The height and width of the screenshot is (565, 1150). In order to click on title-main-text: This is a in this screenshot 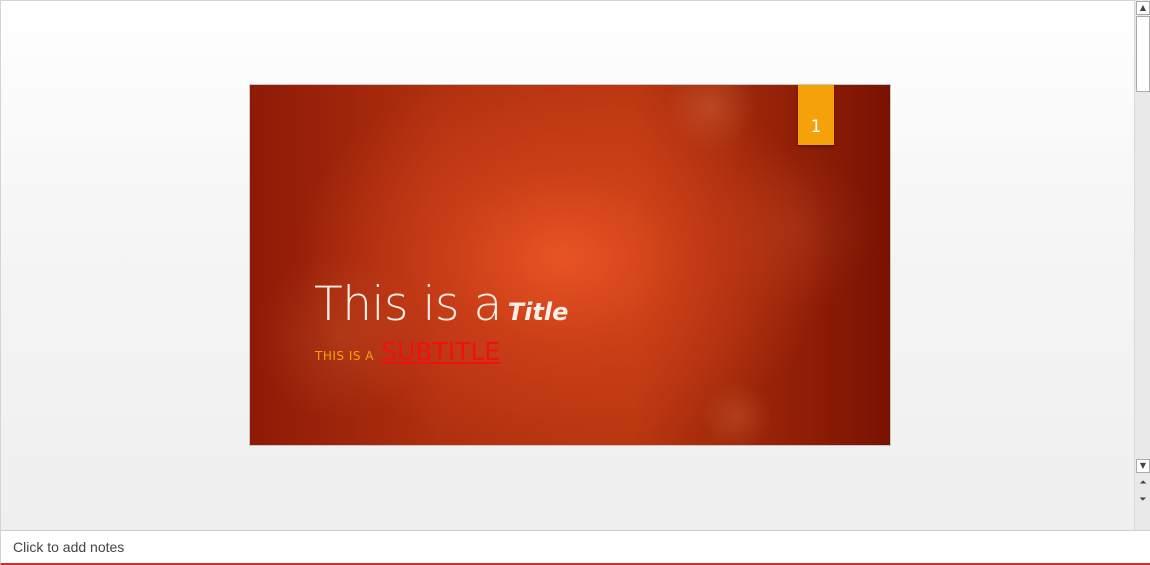, I will do `click(408, 304)`.